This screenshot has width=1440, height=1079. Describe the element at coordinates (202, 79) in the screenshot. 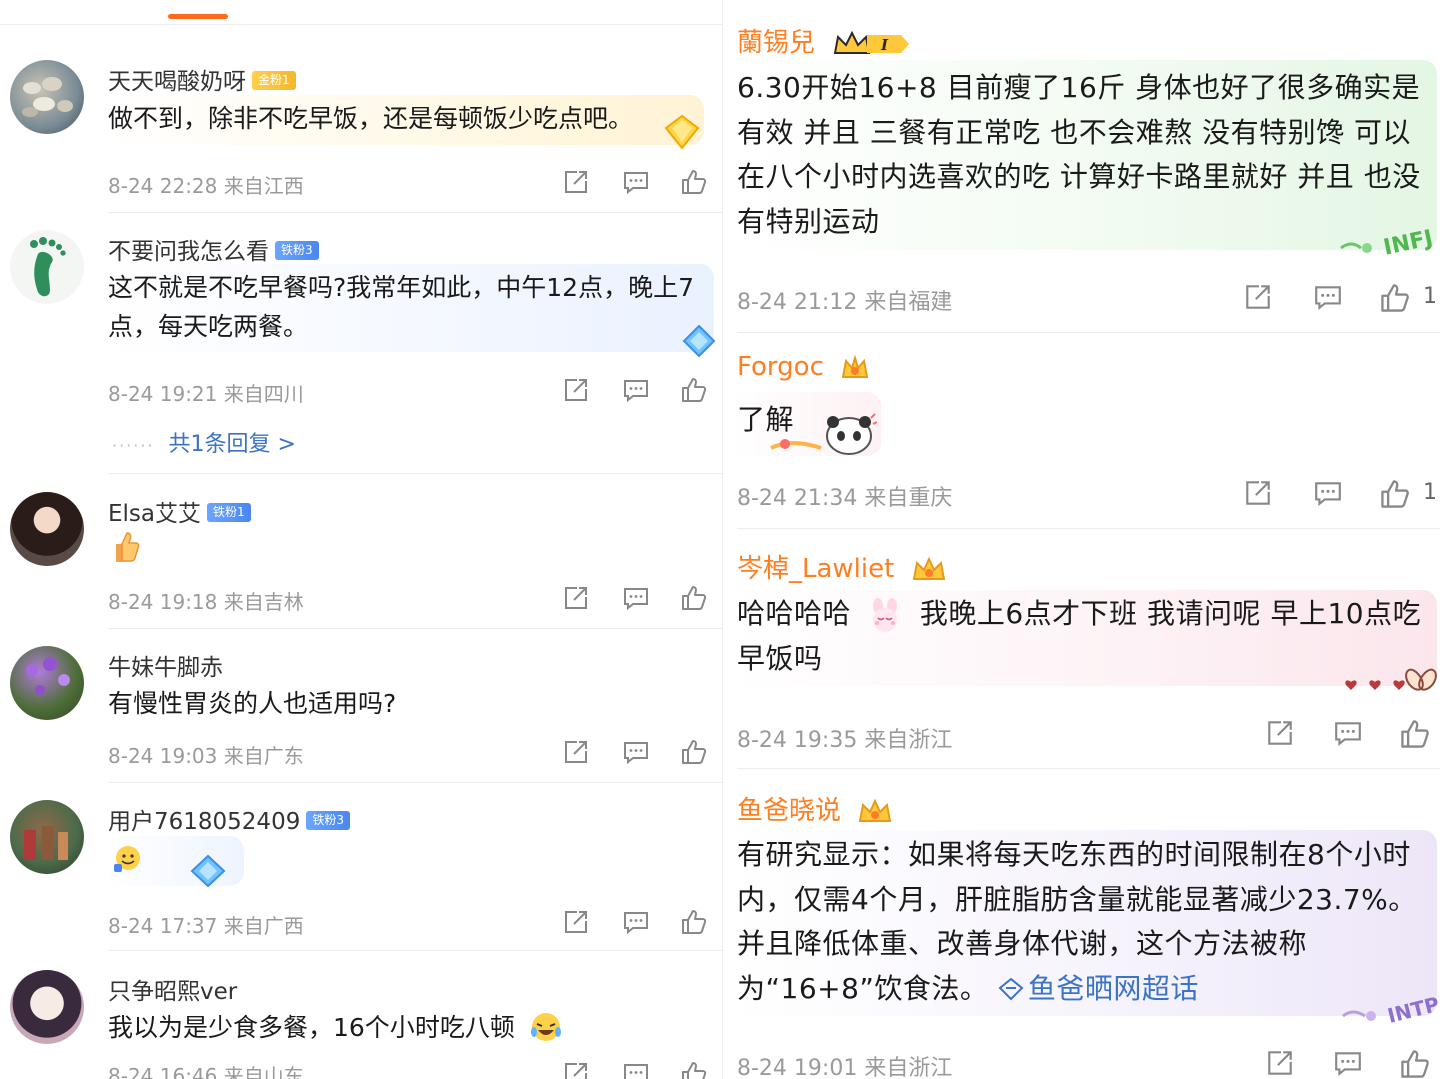

I see `comment-username: 天天喝酸奶呀 金粉1` at that location.